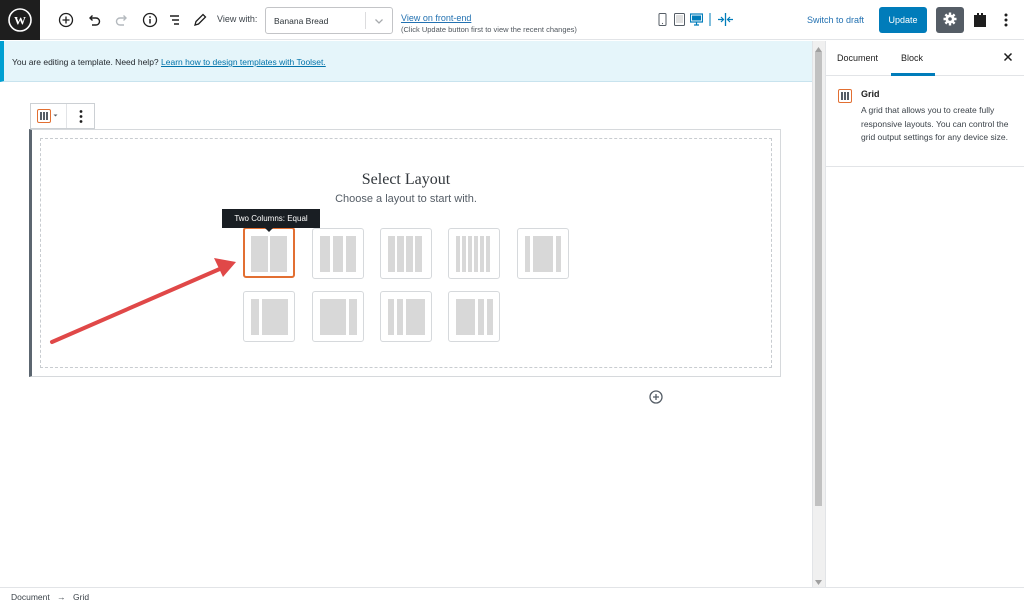  I want to click on tab-document: Document, so click(857, 58).